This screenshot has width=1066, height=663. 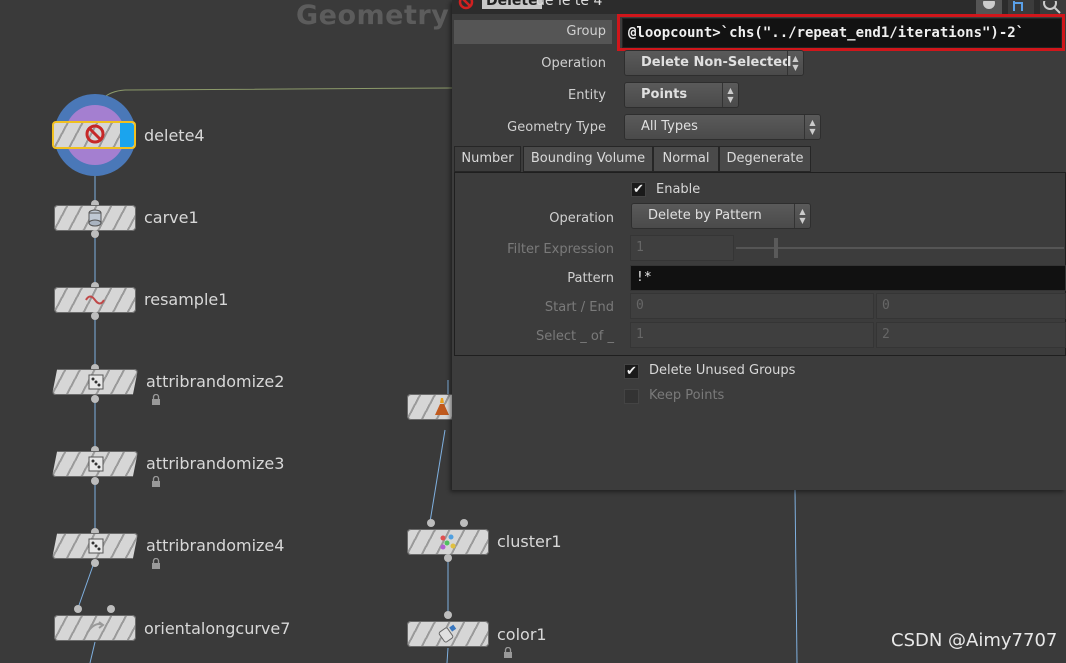 What do you see at coordinates (686, 159) in the screenshot?
I see `tab-normal: Normal` at bounding box center [686, 159].